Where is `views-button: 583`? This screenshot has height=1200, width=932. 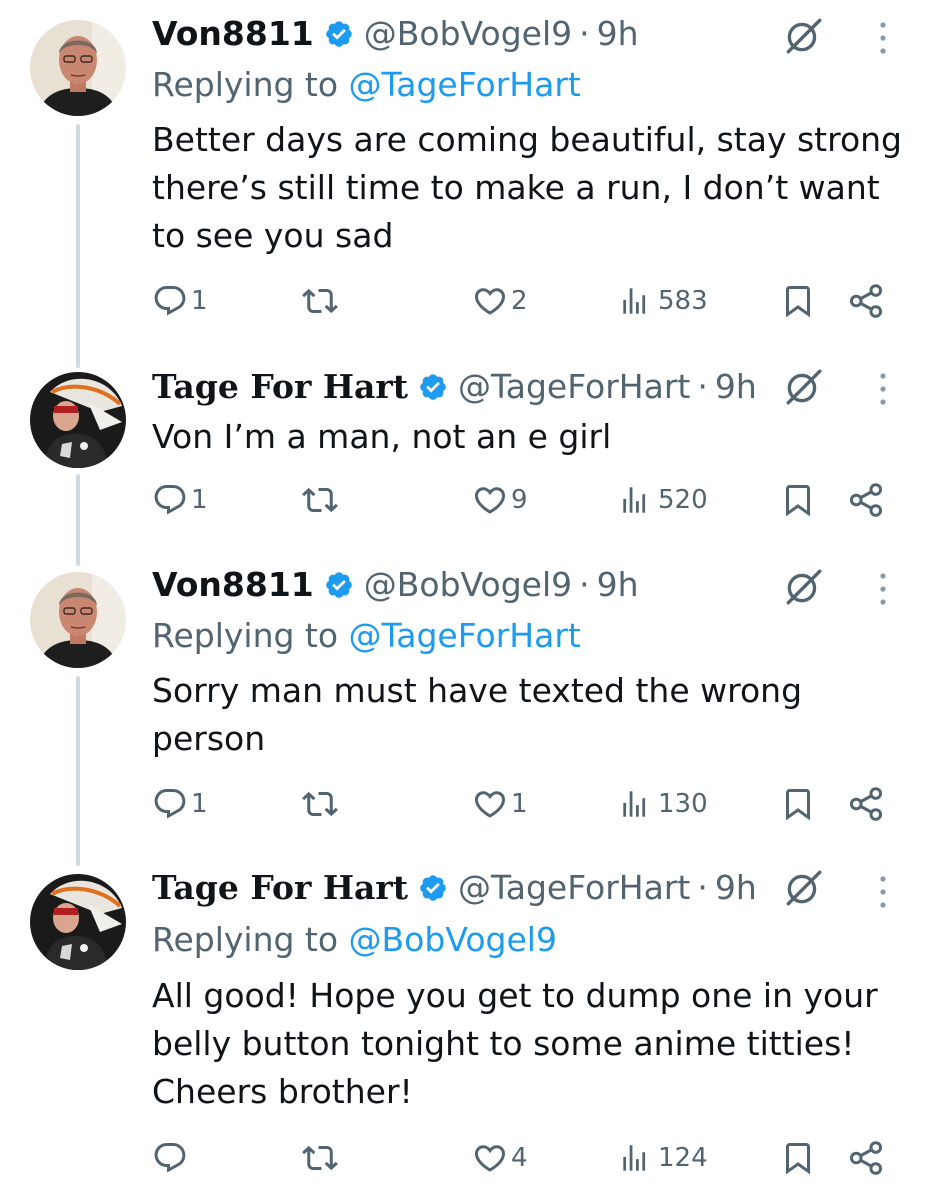
views-button: 583 is located at coordinates (665, 301).